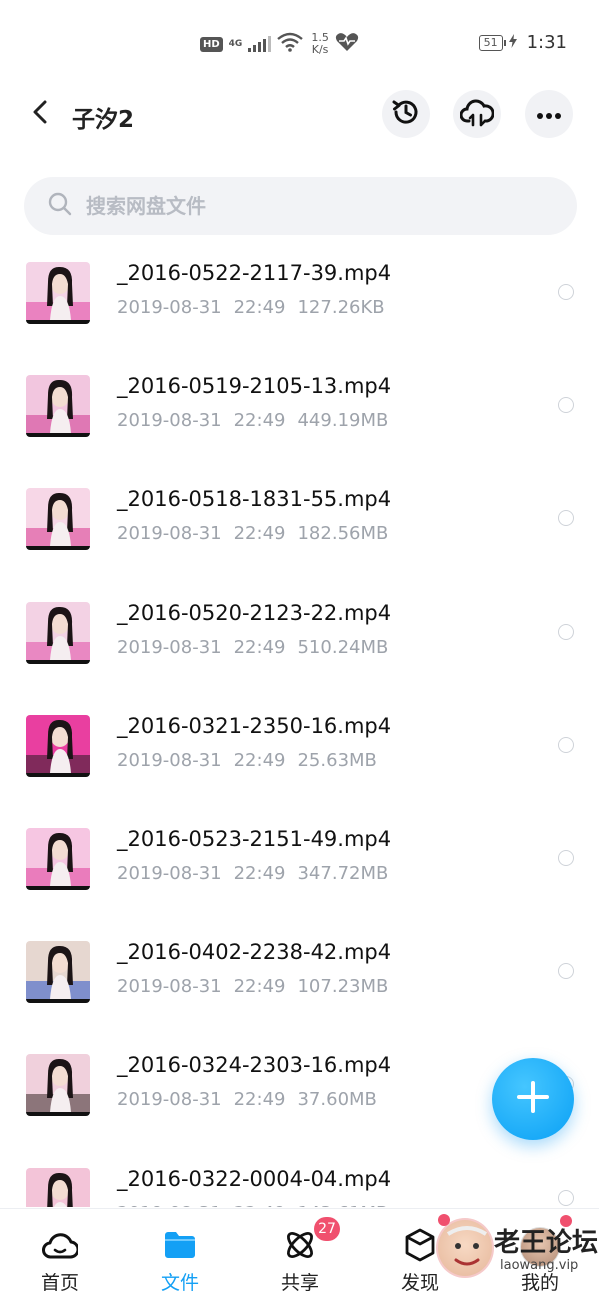 Image resolution: width=599 pixels, height=1298 pixels. What do you see at coordinates (337, 1100) in the screenshot?
I see `file-size: 37.60MB` at bounding box center [337, 1100].